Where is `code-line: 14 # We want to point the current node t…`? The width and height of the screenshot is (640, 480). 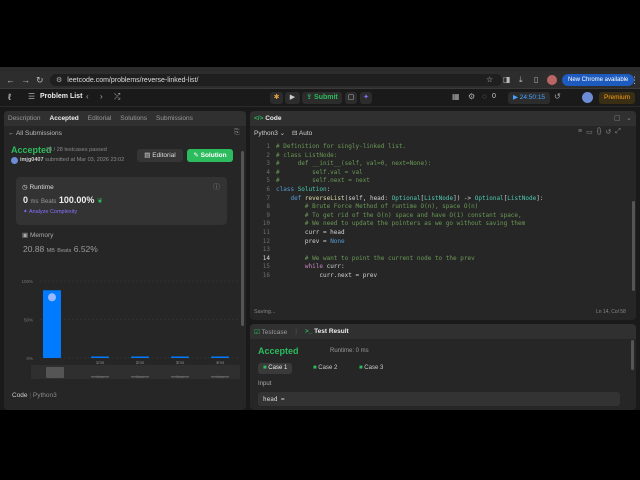 code-line: 14 # We want to point the current node t… is located at coordinates (440, 259).